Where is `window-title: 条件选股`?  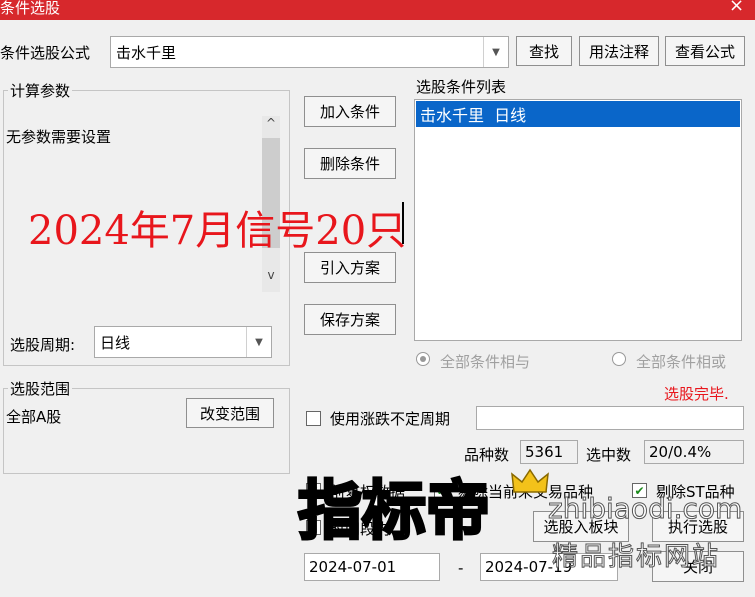 window-title: 条件选股 is located at coordinates (30, 8).